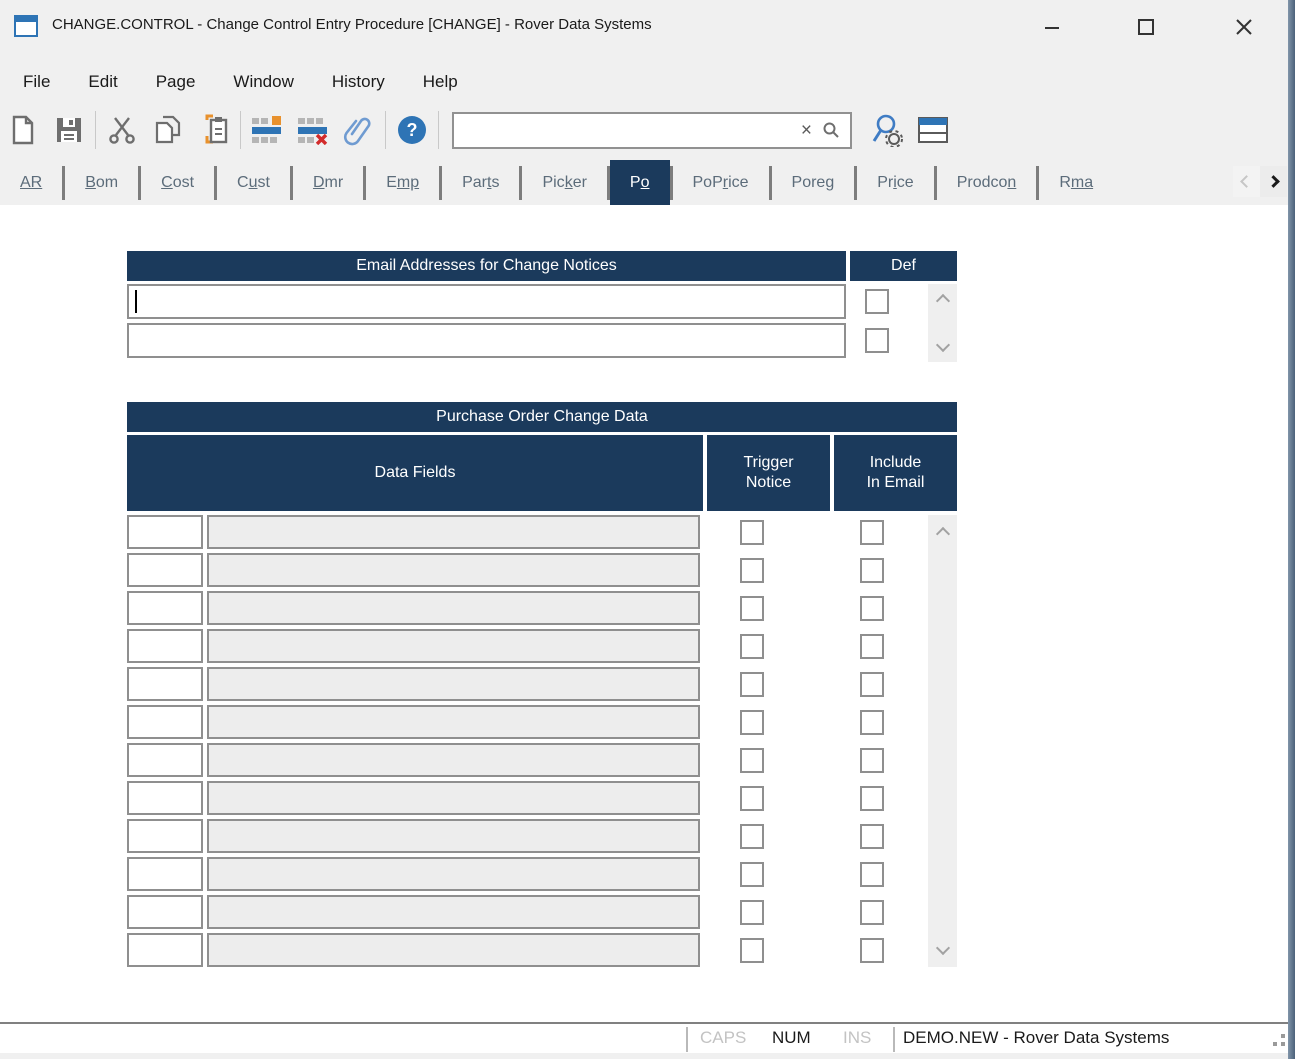  What do you see at coordinates (480, 182) in the screenshot?
I see `tab-parts: Par t s` at bounding box center [480, 182].